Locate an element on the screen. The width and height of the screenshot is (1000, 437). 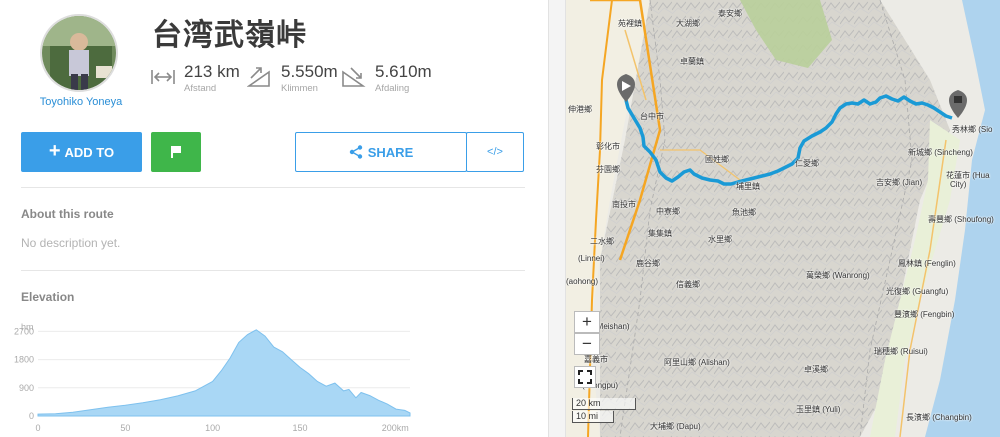
add-to-label: ADD TO is located at coordinates (89, 152).